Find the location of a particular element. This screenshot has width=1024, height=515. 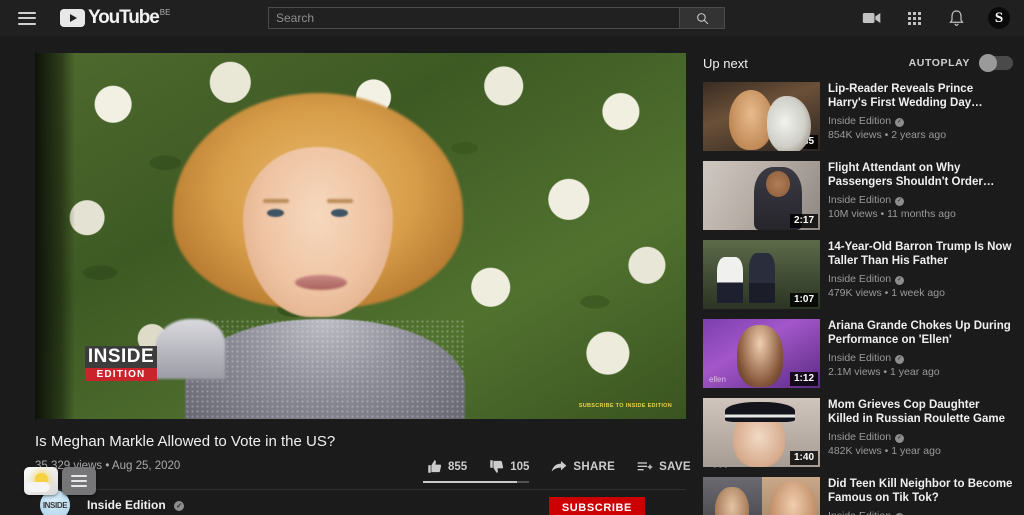

share-arrow-icon is located at coordinates (559, 466).